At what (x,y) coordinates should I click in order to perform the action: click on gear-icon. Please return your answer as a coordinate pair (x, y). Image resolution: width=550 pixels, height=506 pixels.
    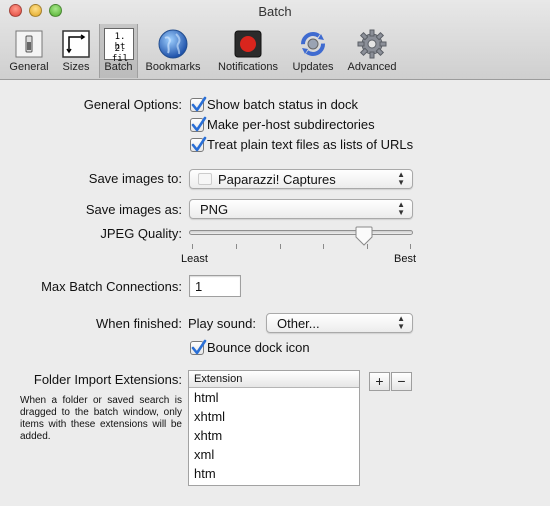
    Looking at the image, I should click on (372, 44).